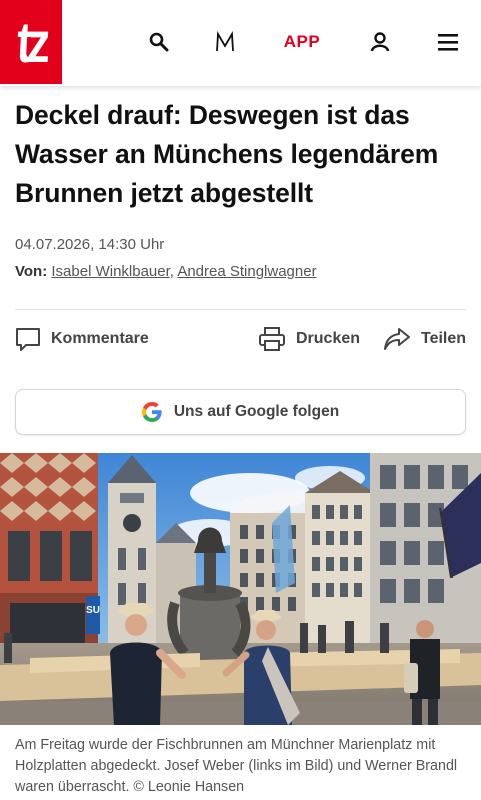 The height and width of the screenshot is (800, 481). I want to click on google-icon, so click(151, 412).